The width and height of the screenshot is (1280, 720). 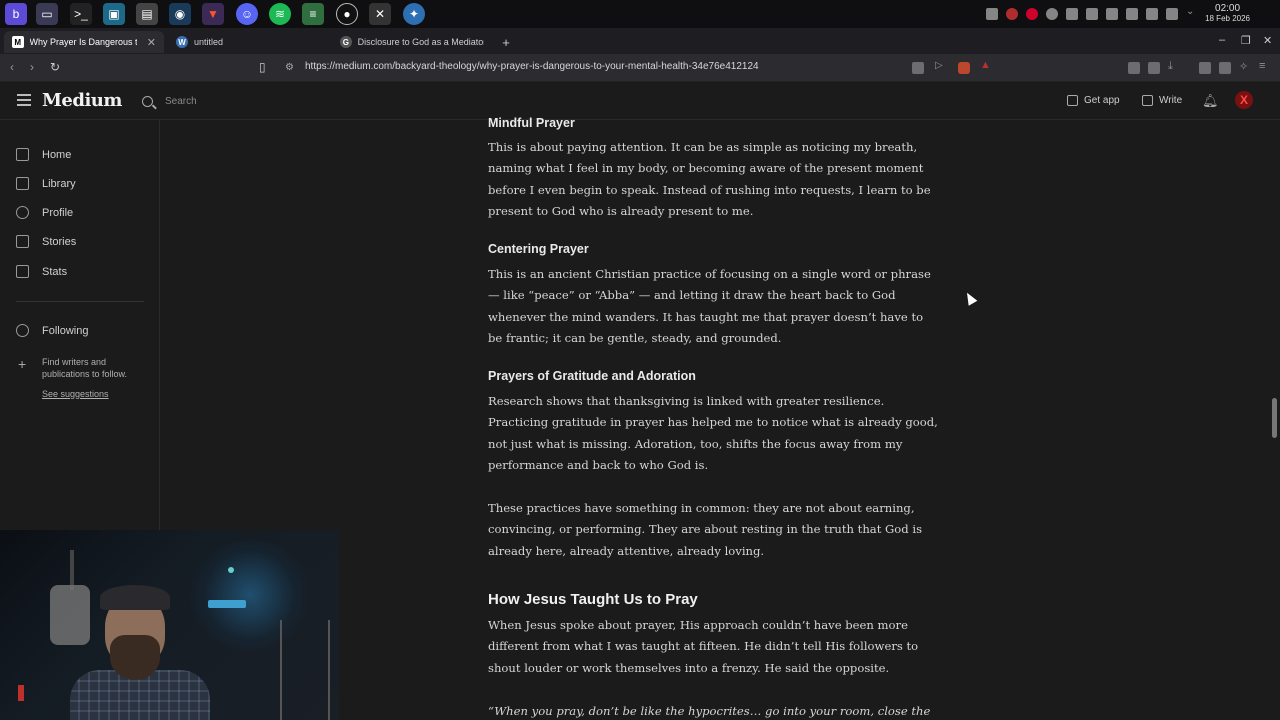 I want to click on sidebar-item-stories: Stories, so click(x=46, y=241).